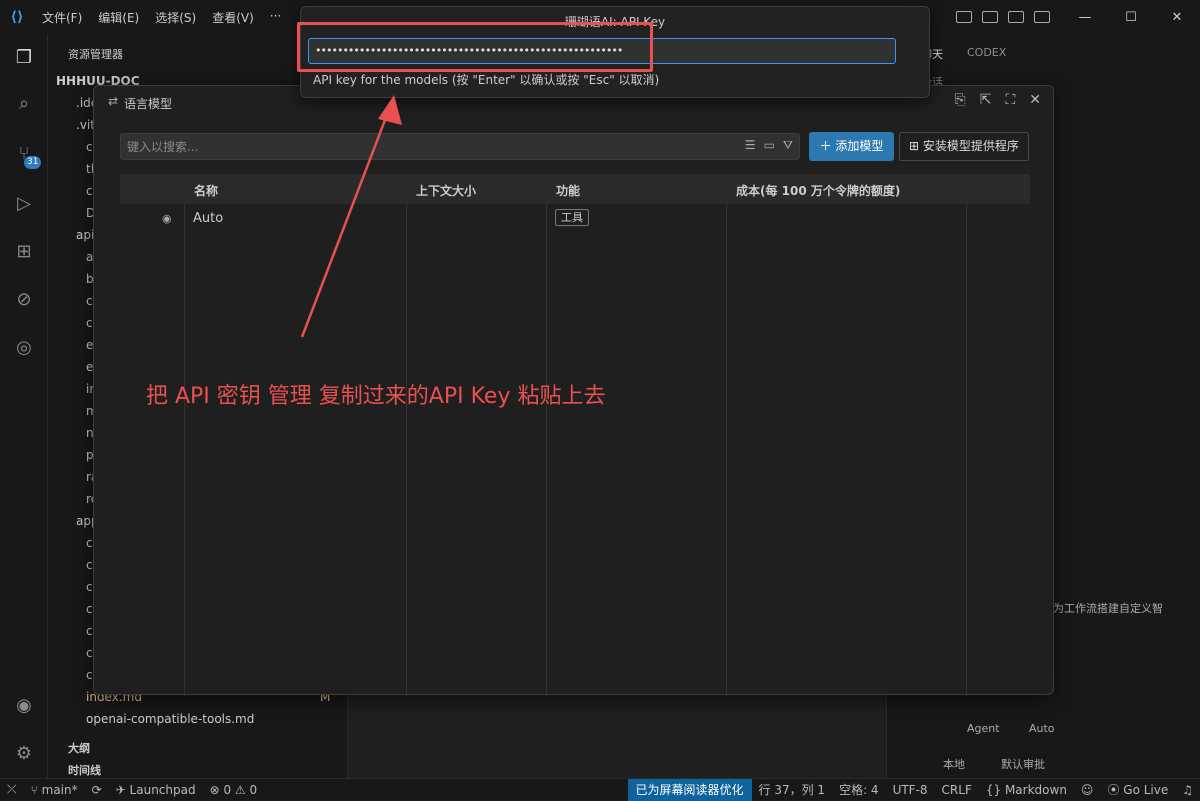 The image size is (1200, 801). Describe the element at coordinates (351, 216) in the screenshot. I see `annotation-arrow` at that location.